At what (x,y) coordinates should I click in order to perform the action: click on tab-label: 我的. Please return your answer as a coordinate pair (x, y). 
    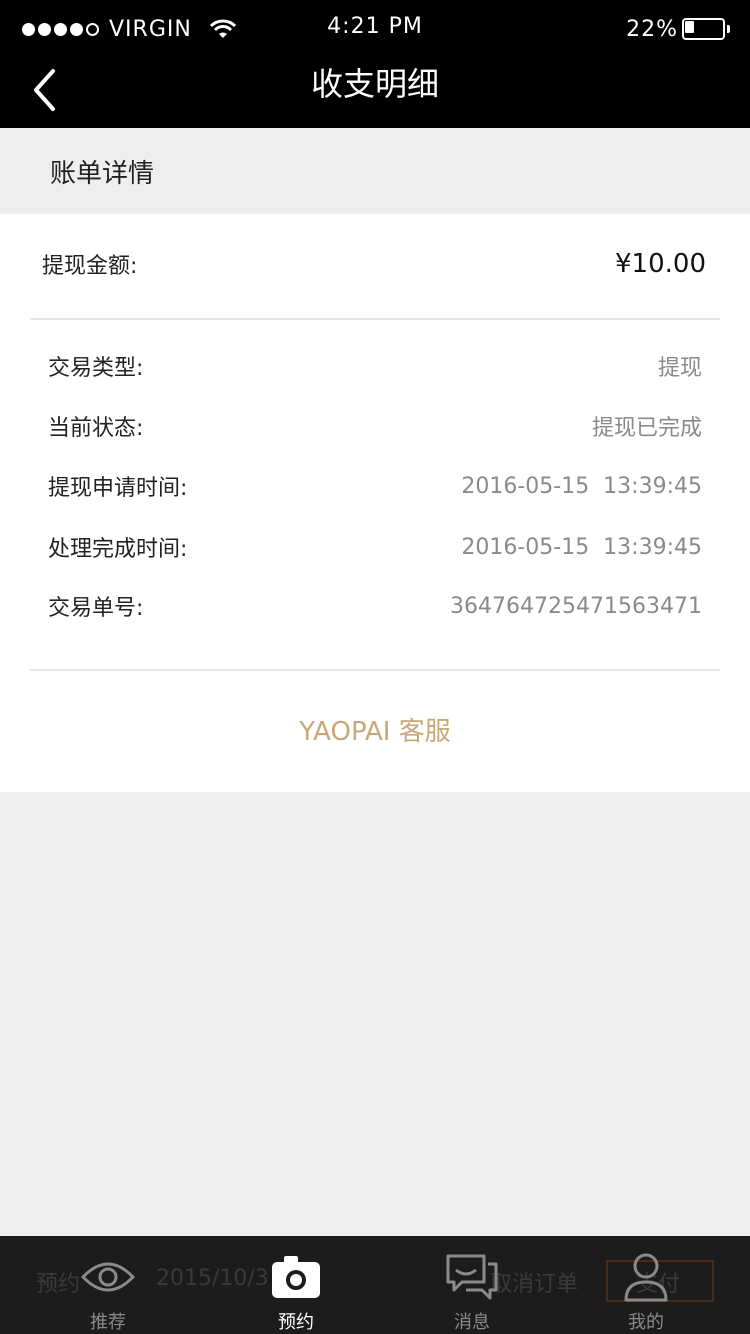
    Looking at the image, I should click on (646, 1322).